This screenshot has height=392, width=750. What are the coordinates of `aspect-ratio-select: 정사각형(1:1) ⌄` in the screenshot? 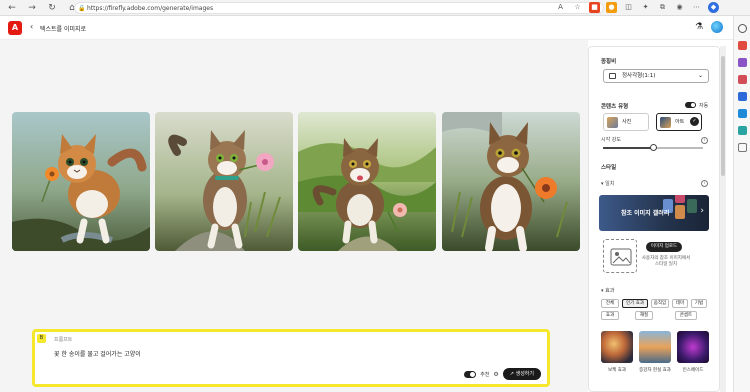 It's located at (656, 76).